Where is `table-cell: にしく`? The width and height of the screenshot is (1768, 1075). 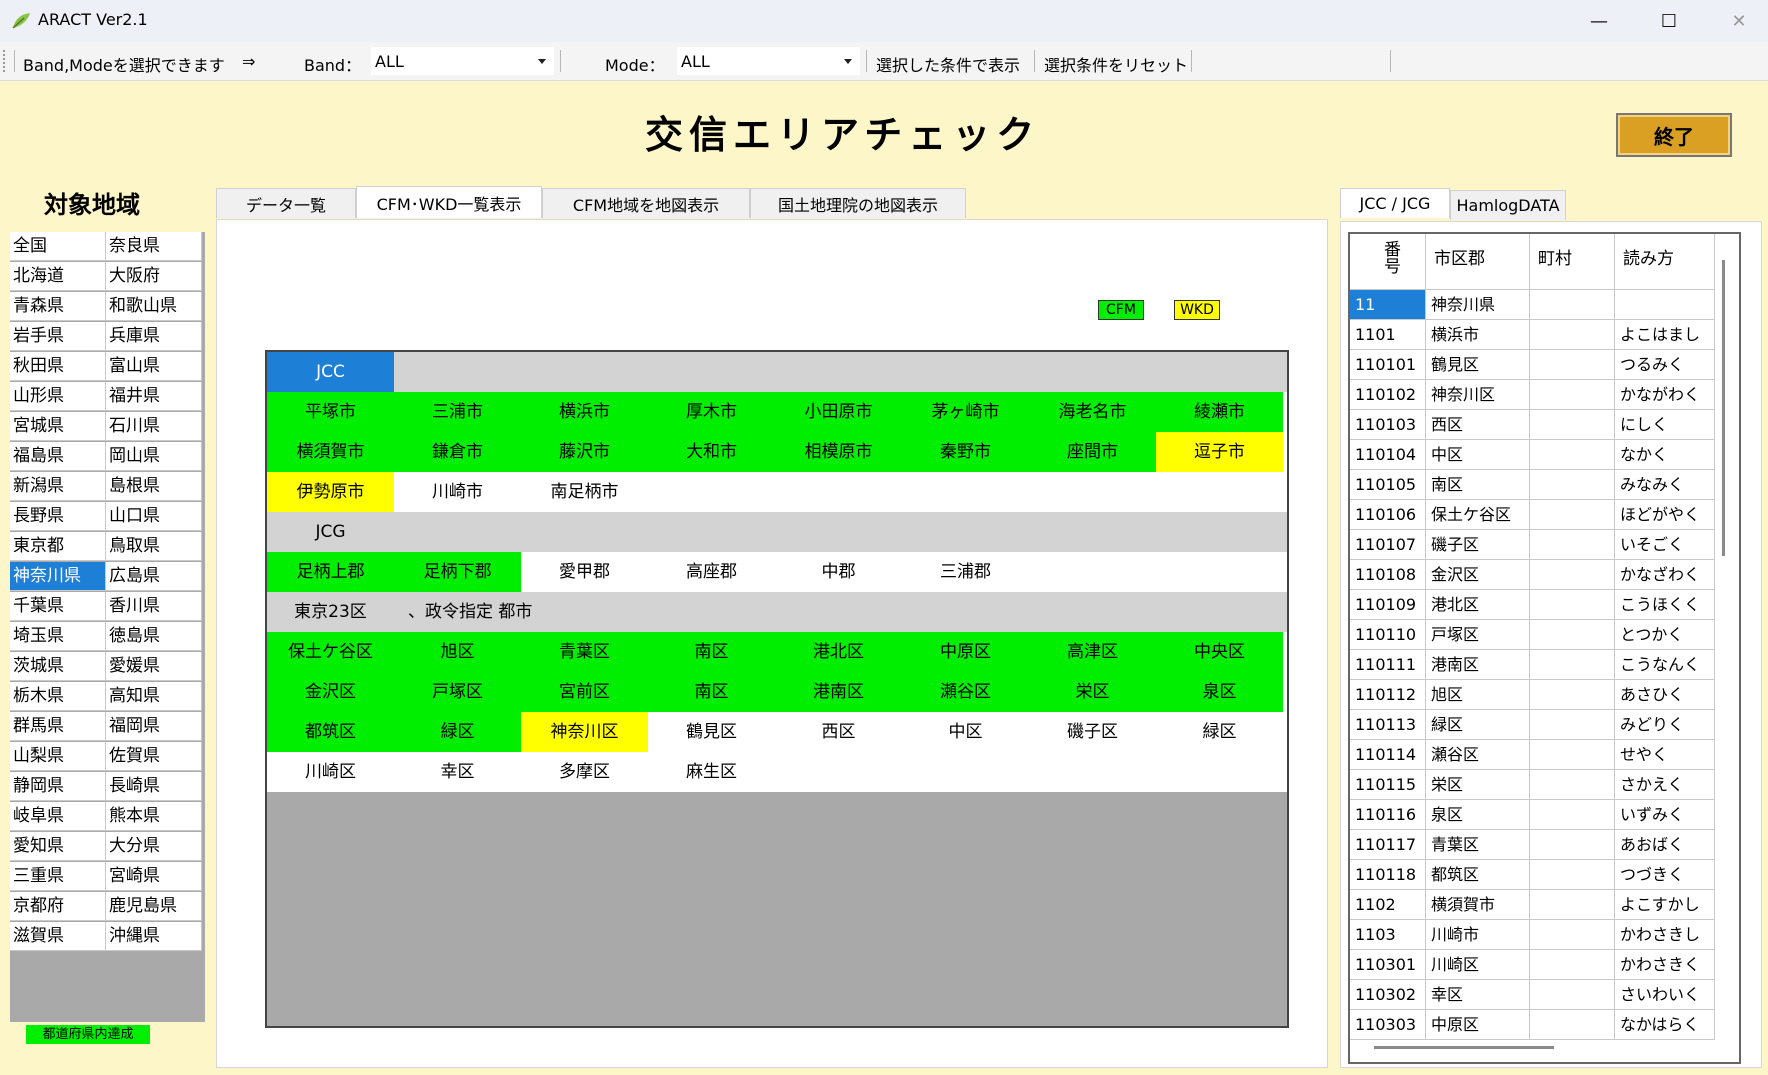
table-cell: にしく is located at coordinates (1665, 425).